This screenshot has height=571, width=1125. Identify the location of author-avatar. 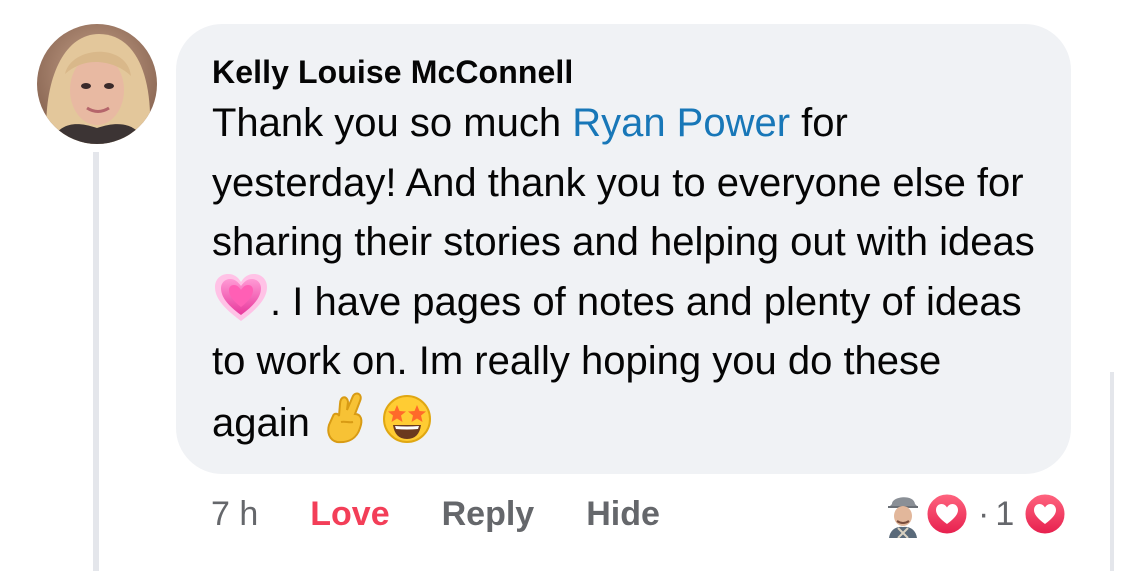
(97, 84).